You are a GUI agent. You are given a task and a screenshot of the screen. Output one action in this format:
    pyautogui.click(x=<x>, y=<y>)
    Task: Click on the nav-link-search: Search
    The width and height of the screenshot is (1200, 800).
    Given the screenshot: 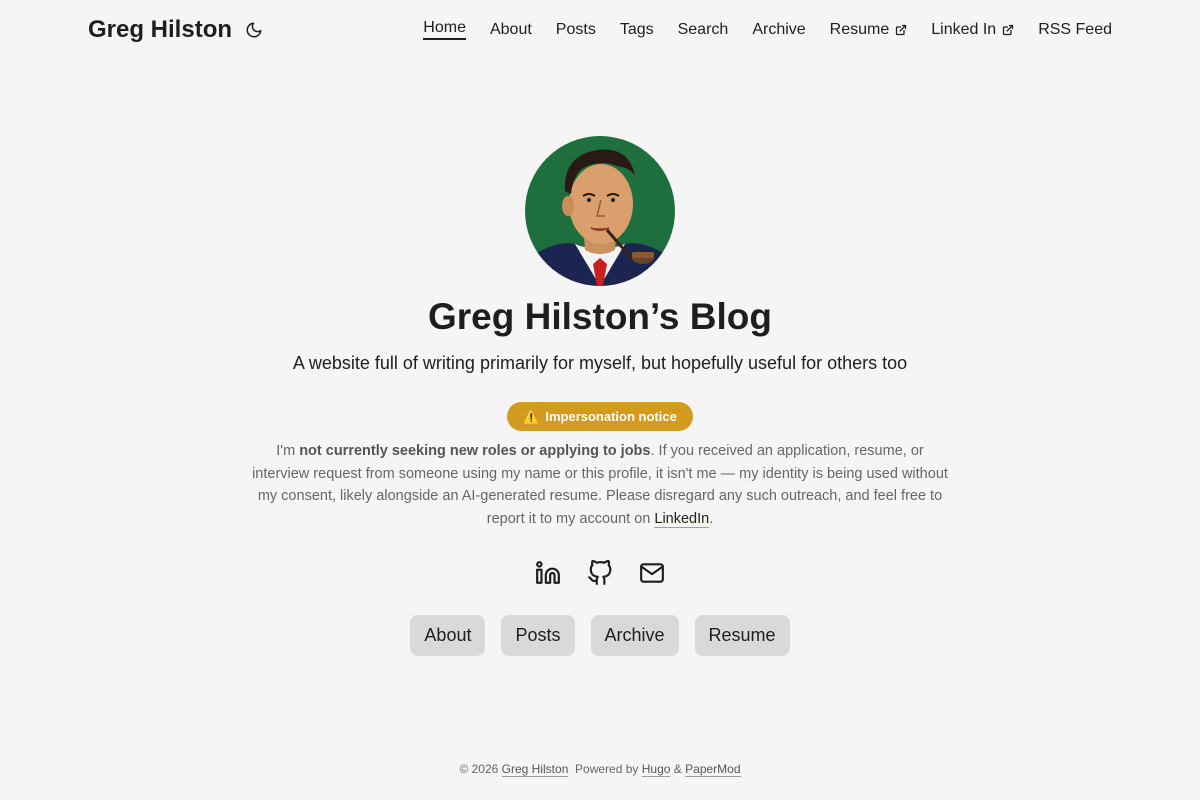 What is the action you would take?
    pyautogui.click(x=703, y=30)
    